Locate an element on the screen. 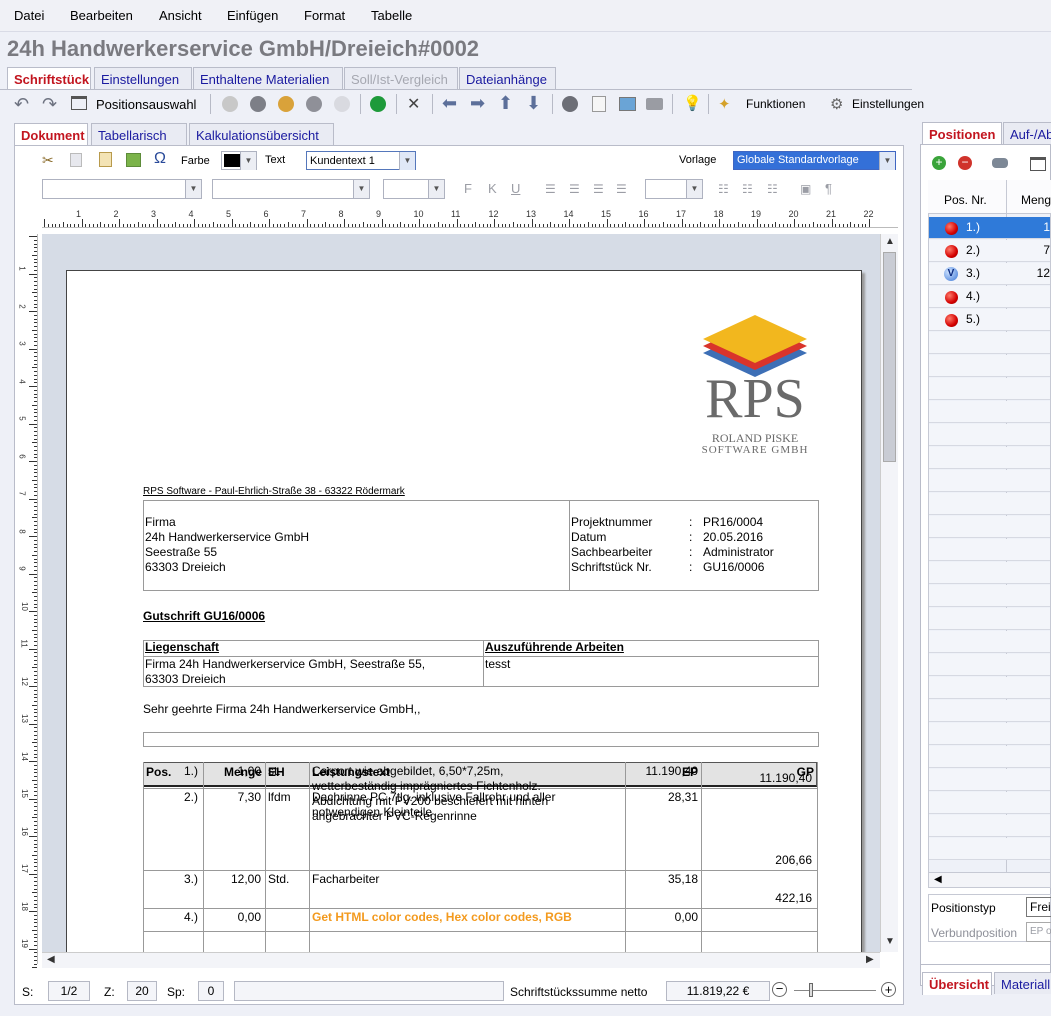 The height and width of the screenshot is (1016, 1051). einstellungen-button: Einstellungen is located at coordinates (888, 104).